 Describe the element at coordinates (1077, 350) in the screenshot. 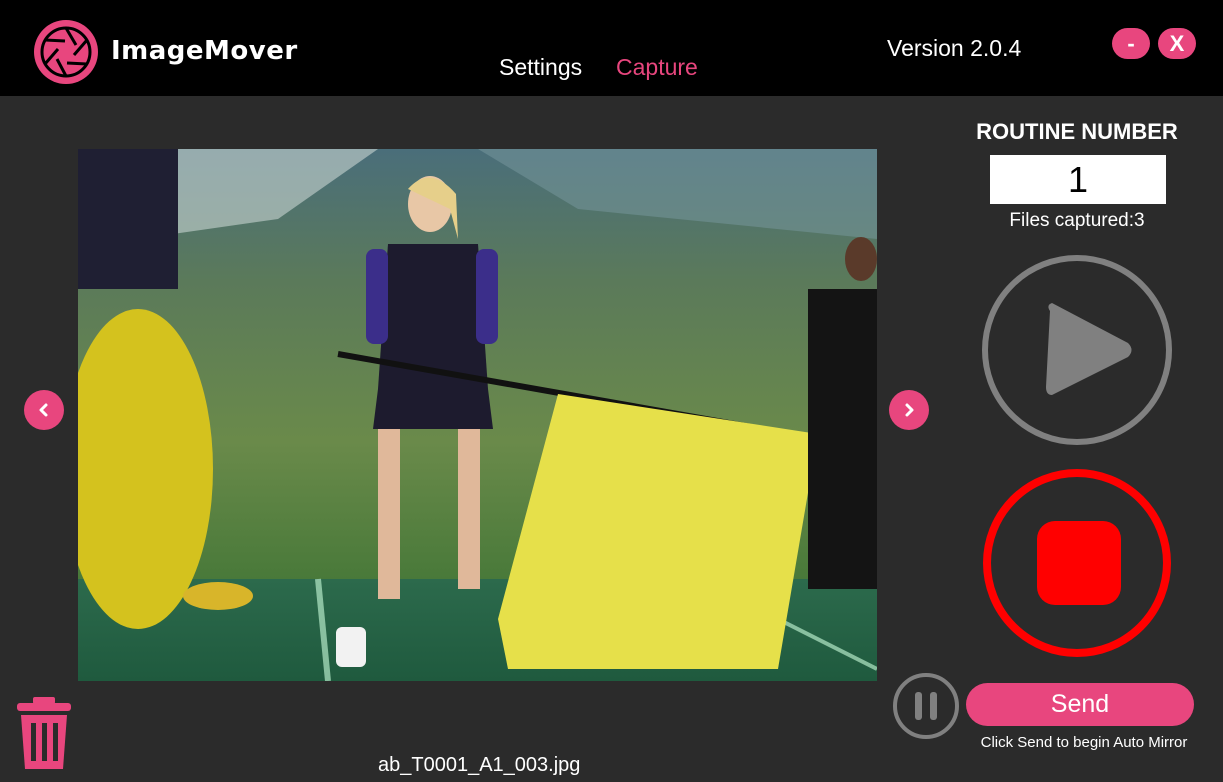

I see `play-icon` at that location.